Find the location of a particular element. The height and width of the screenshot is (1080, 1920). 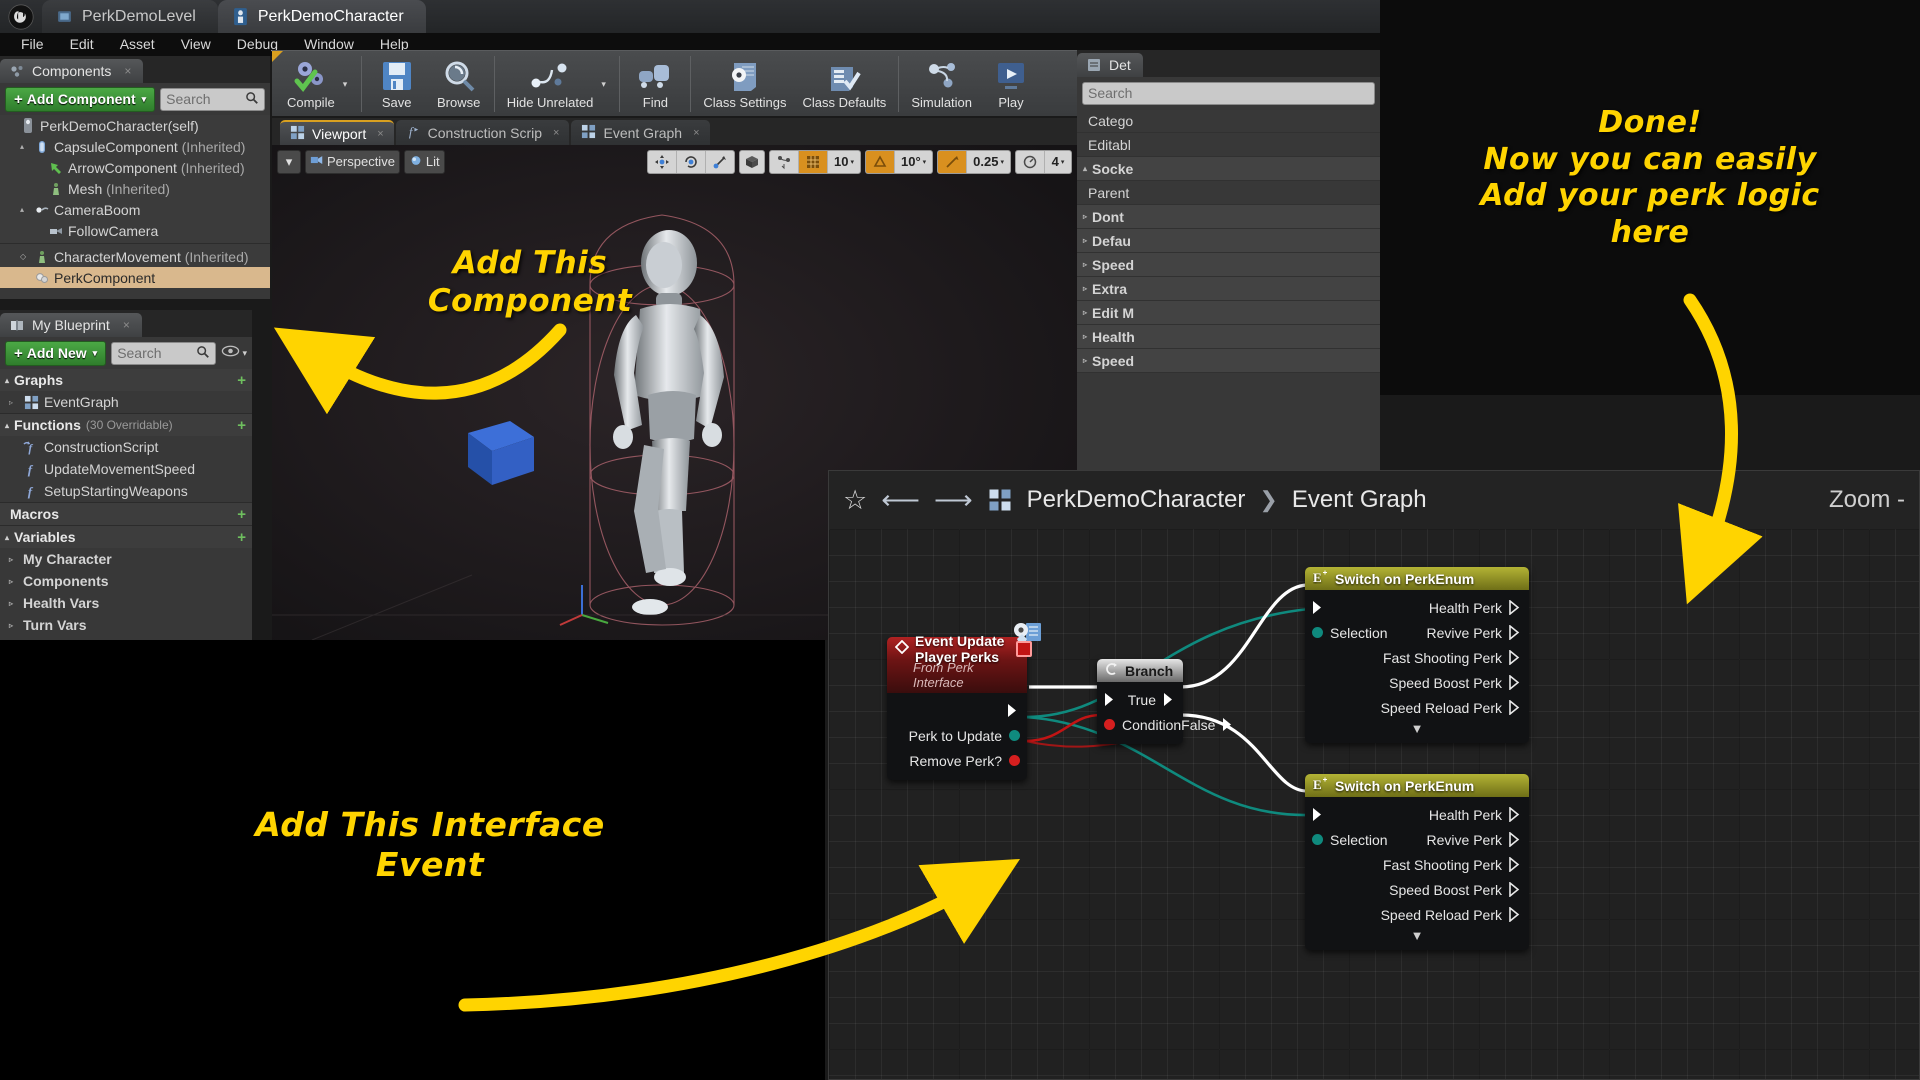

details-row: Catego is located at coordinates (1228, 121).